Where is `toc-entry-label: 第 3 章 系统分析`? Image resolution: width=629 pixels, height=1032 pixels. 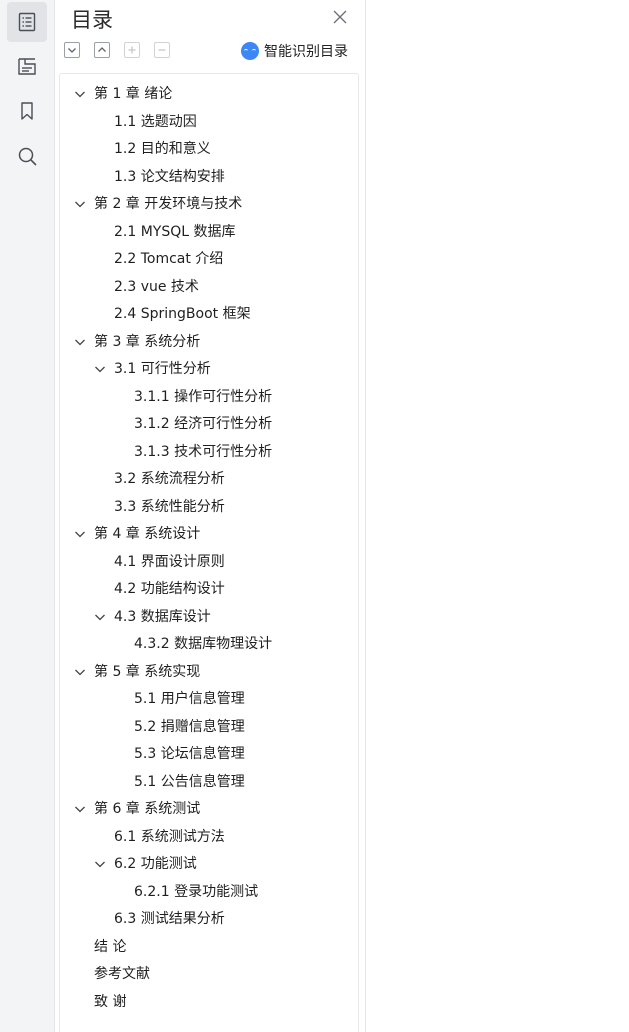 toc-entry-label: 第 3 章 系统分析 is located at coordinates (147, 341).